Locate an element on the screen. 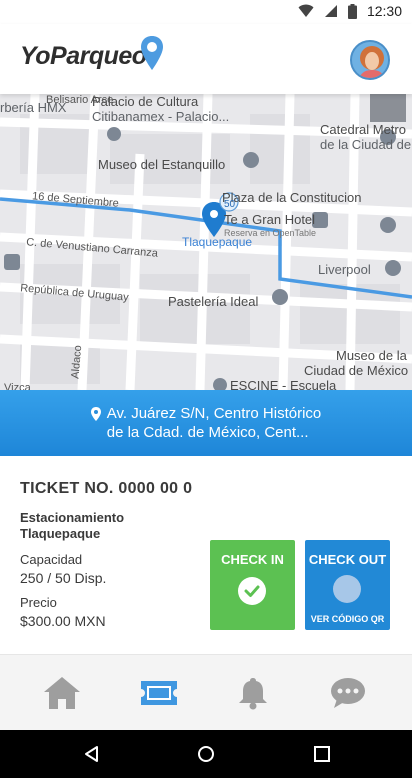 The width and height of the screenshot is (412, 778). map-label: Catedral Metro is located at coordinates (363, 129).